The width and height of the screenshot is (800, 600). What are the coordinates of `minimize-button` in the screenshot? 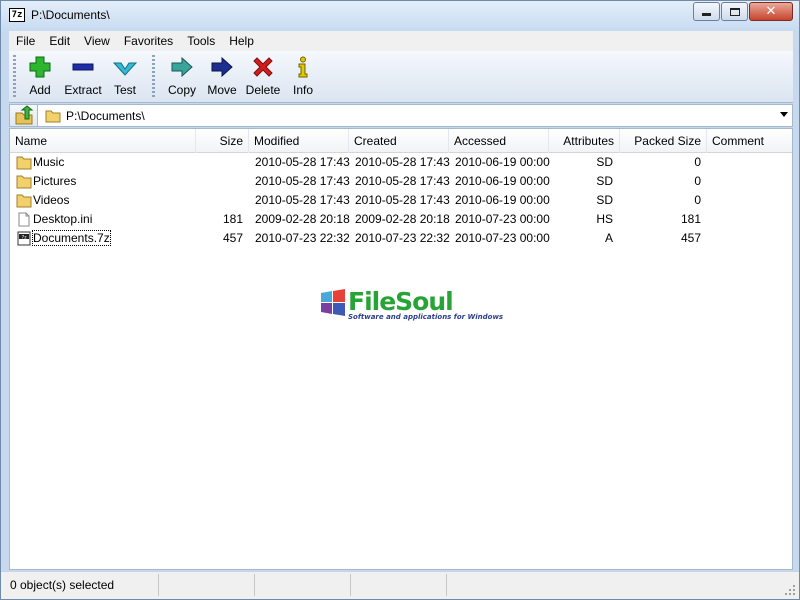 It's located at (706, 11).